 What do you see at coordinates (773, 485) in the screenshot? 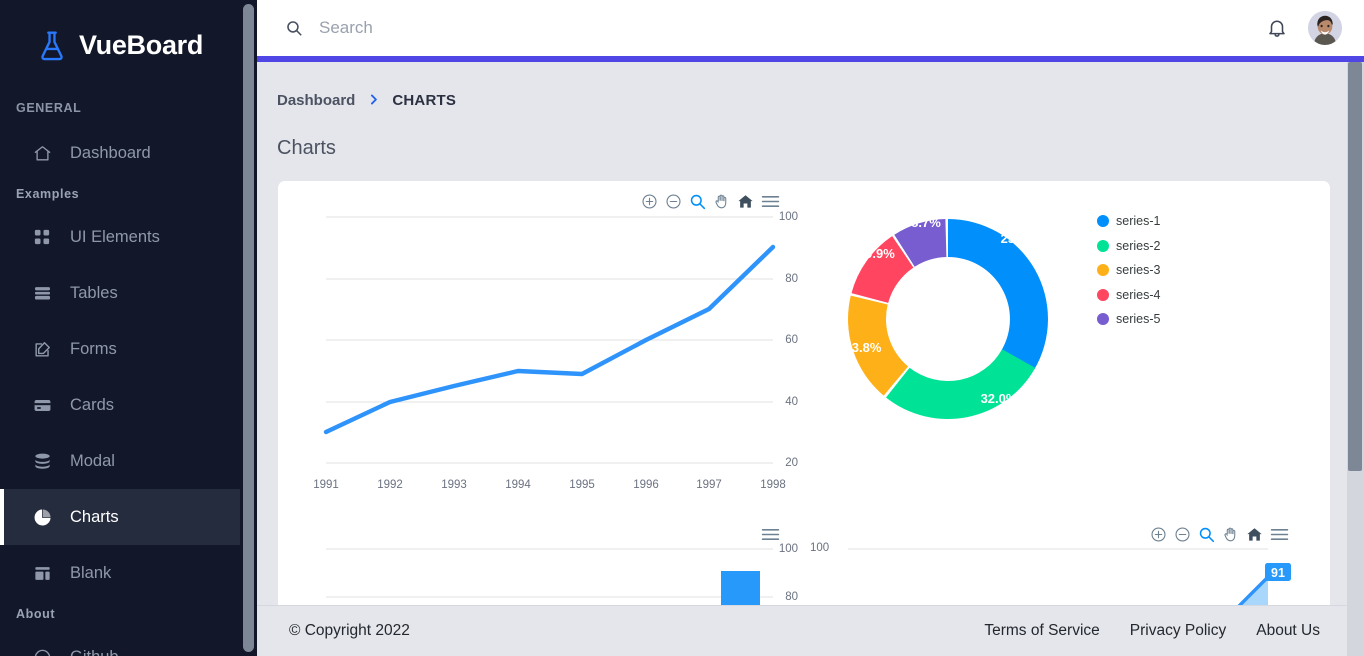
I see `line-xtick: 1998` at bounding box center [773, 485].